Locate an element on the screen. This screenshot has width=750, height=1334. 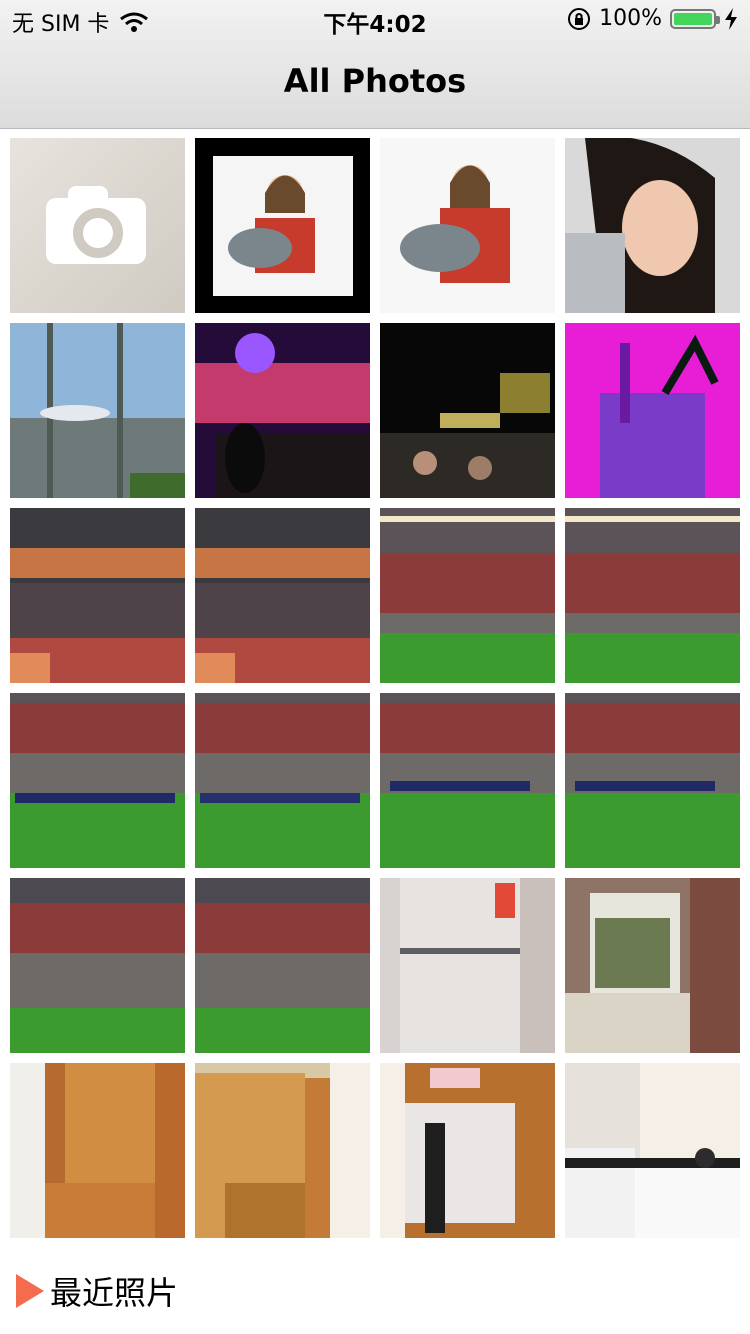
album-label: 最近照片 is located at coordinates (114, 1293).